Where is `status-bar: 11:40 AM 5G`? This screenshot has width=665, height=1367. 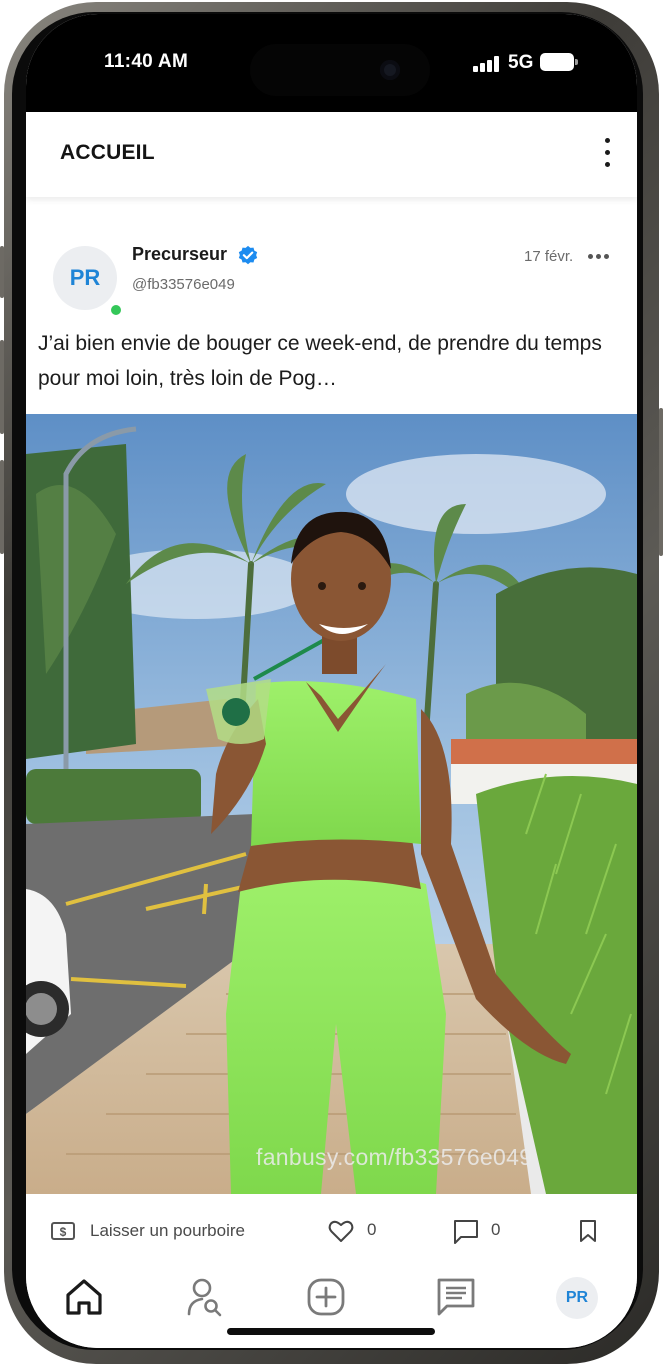
status-bar: 11:40 AM 5G is located at coordinates (331, 63).